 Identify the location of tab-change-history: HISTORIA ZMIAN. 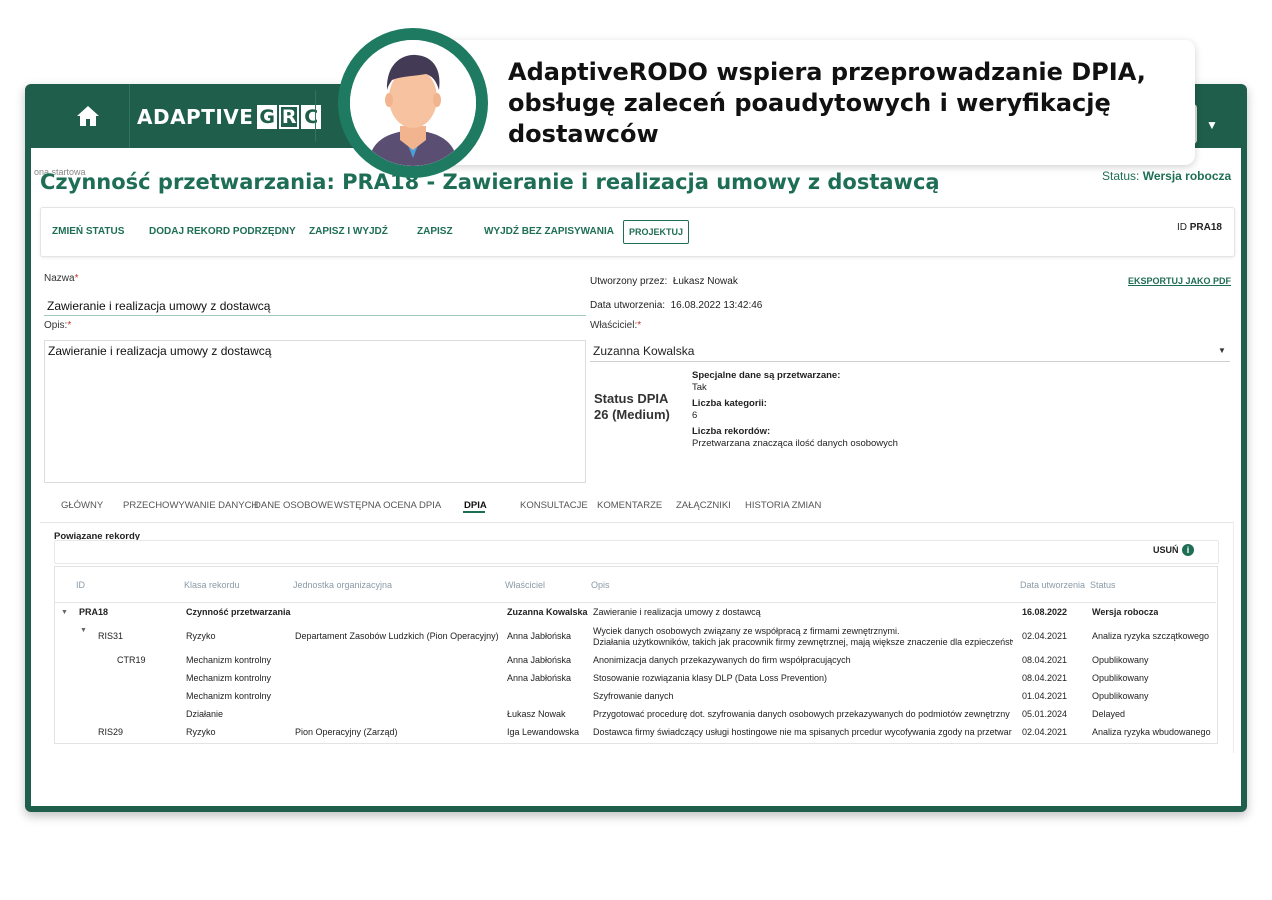
(783, 505).